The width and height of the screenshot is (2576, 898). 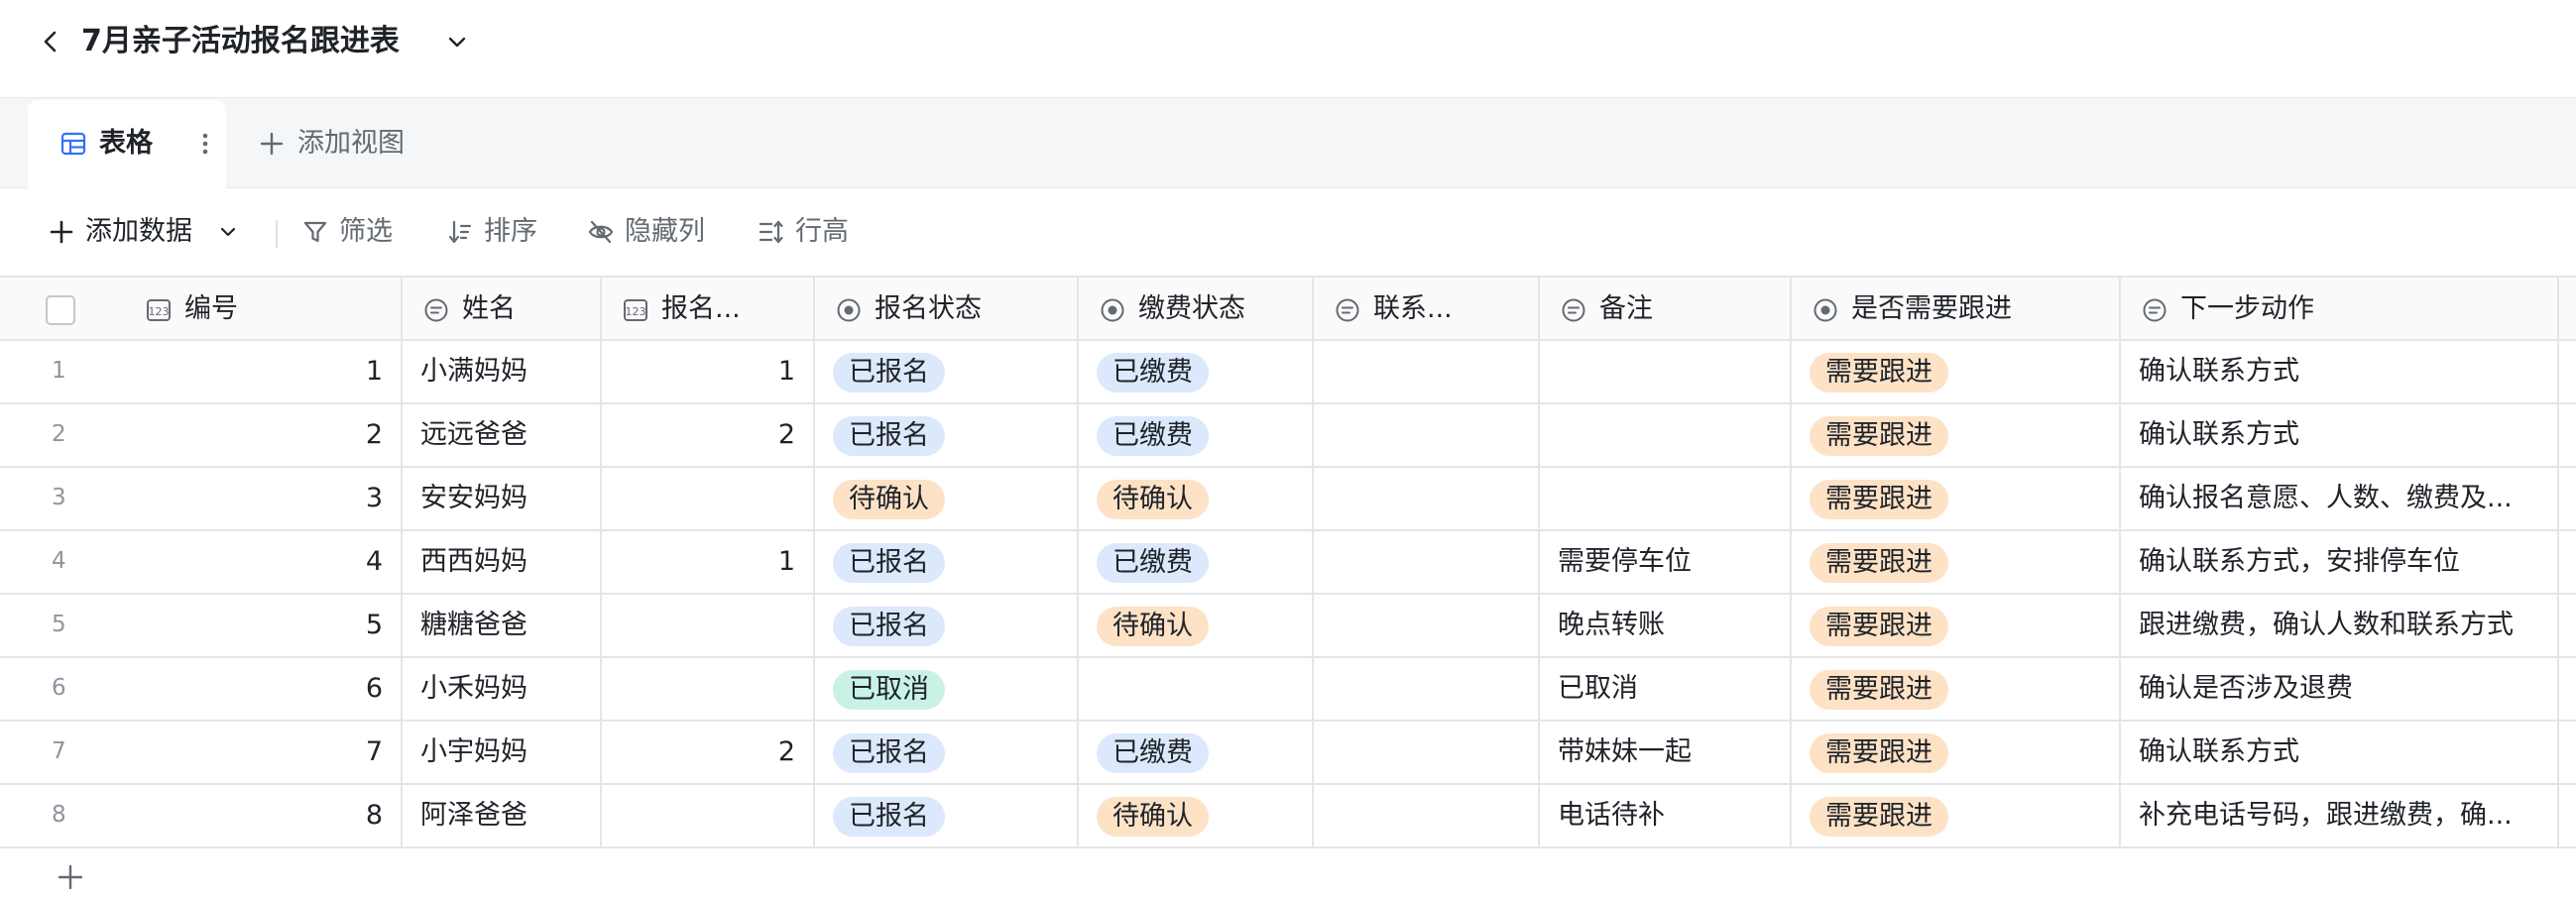 What do you see at coordinates (503, 498) in the screenshot?
I see `cell-name: 安安妈妈` at bounding box center [503, 498].